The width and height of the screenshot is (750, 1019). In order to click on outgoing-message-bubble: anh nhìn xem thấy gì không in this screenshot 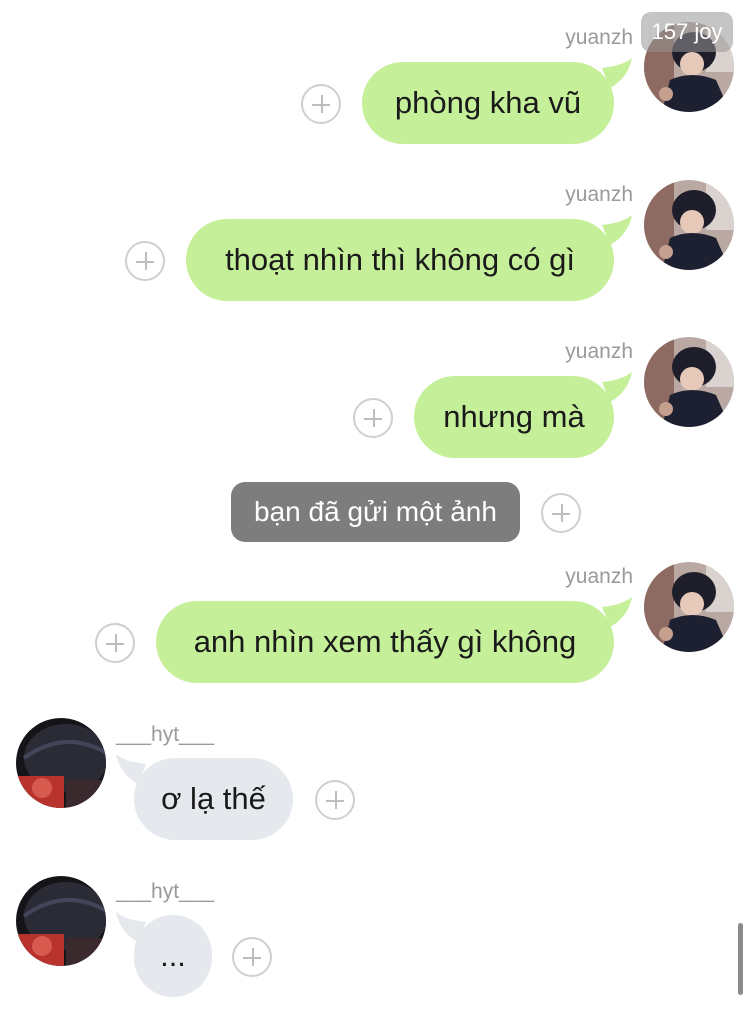, I will do `click(385, 642)`.